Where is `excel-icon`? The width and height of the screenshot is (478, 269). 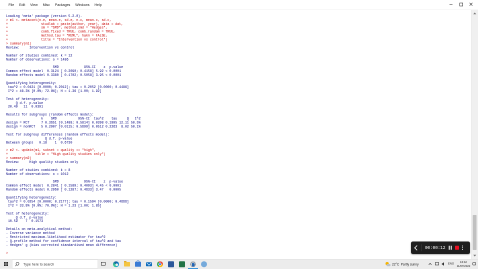 excel-icon is located at coordinates (182, 264).